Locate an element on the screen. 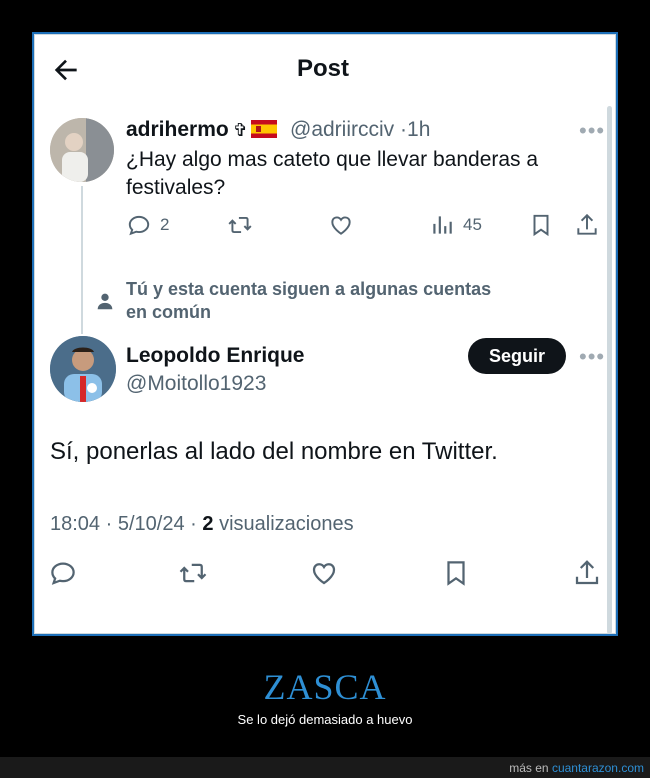 This screenshot has height=778, width=650. reply-author-name: adrihermo ✞ is located at coordinates (201, 130).